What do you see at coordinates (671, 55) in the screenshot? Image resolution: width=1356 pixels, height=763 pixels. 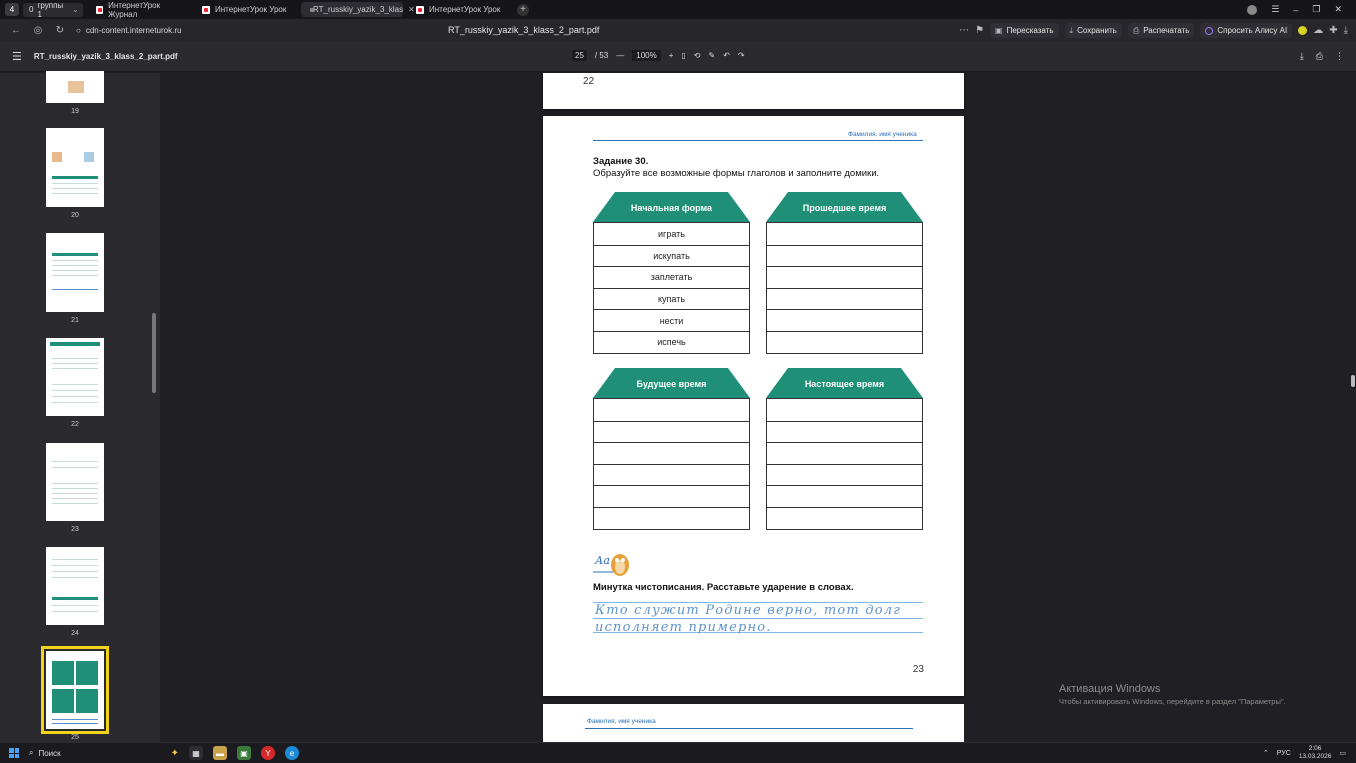 I see `zoom-in-icon: +` at bounding box center [671, 55].